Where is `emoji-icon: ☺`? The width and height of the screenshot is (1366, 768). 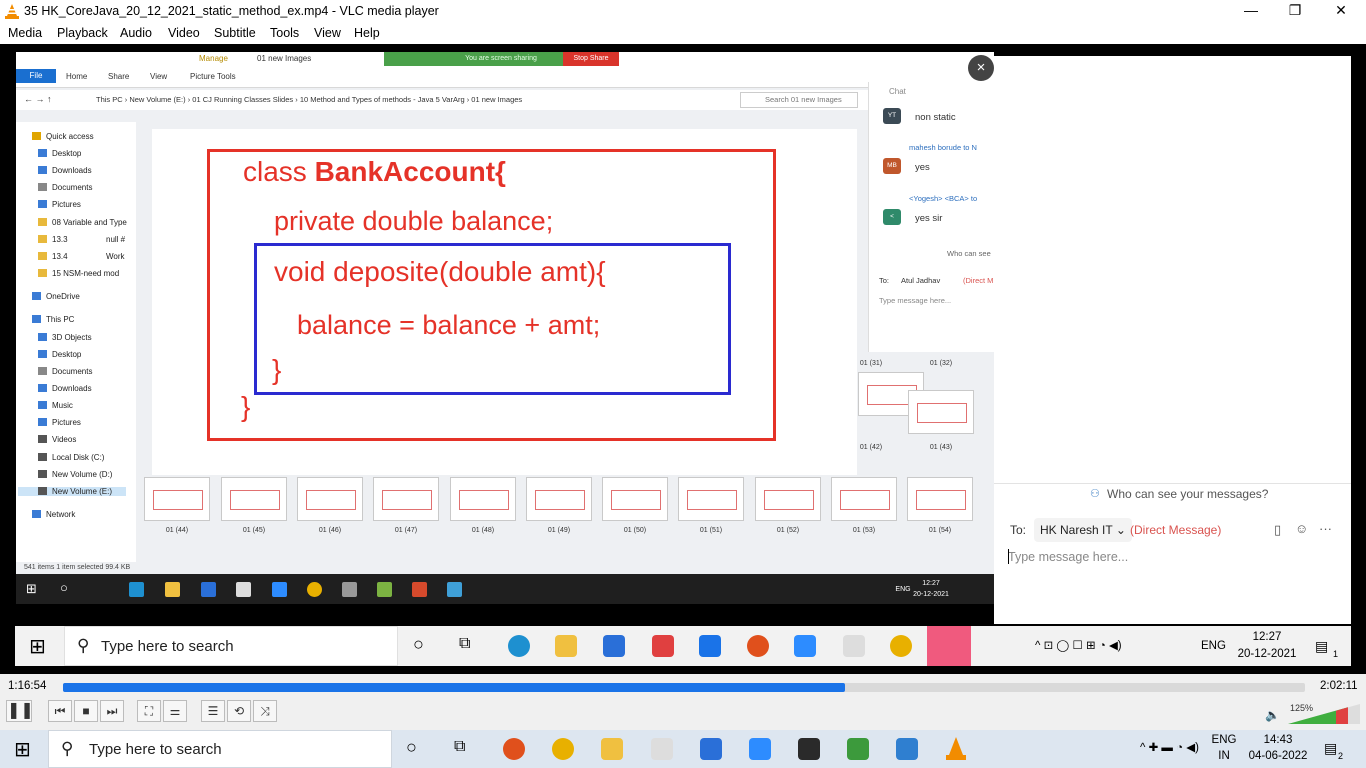 emoji-icon: ☺ is located at coordinates (1301, 528).